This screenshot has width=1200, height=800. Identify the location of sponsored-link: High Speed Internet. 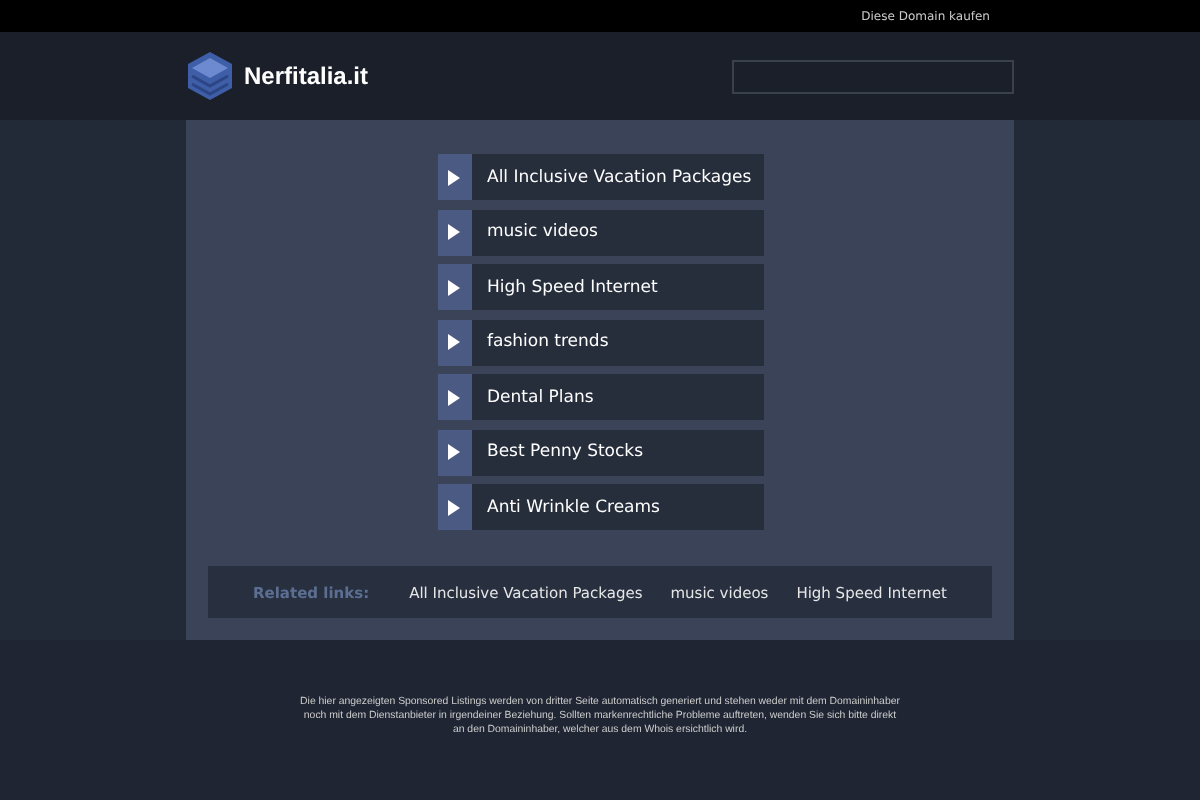
(600, 287).